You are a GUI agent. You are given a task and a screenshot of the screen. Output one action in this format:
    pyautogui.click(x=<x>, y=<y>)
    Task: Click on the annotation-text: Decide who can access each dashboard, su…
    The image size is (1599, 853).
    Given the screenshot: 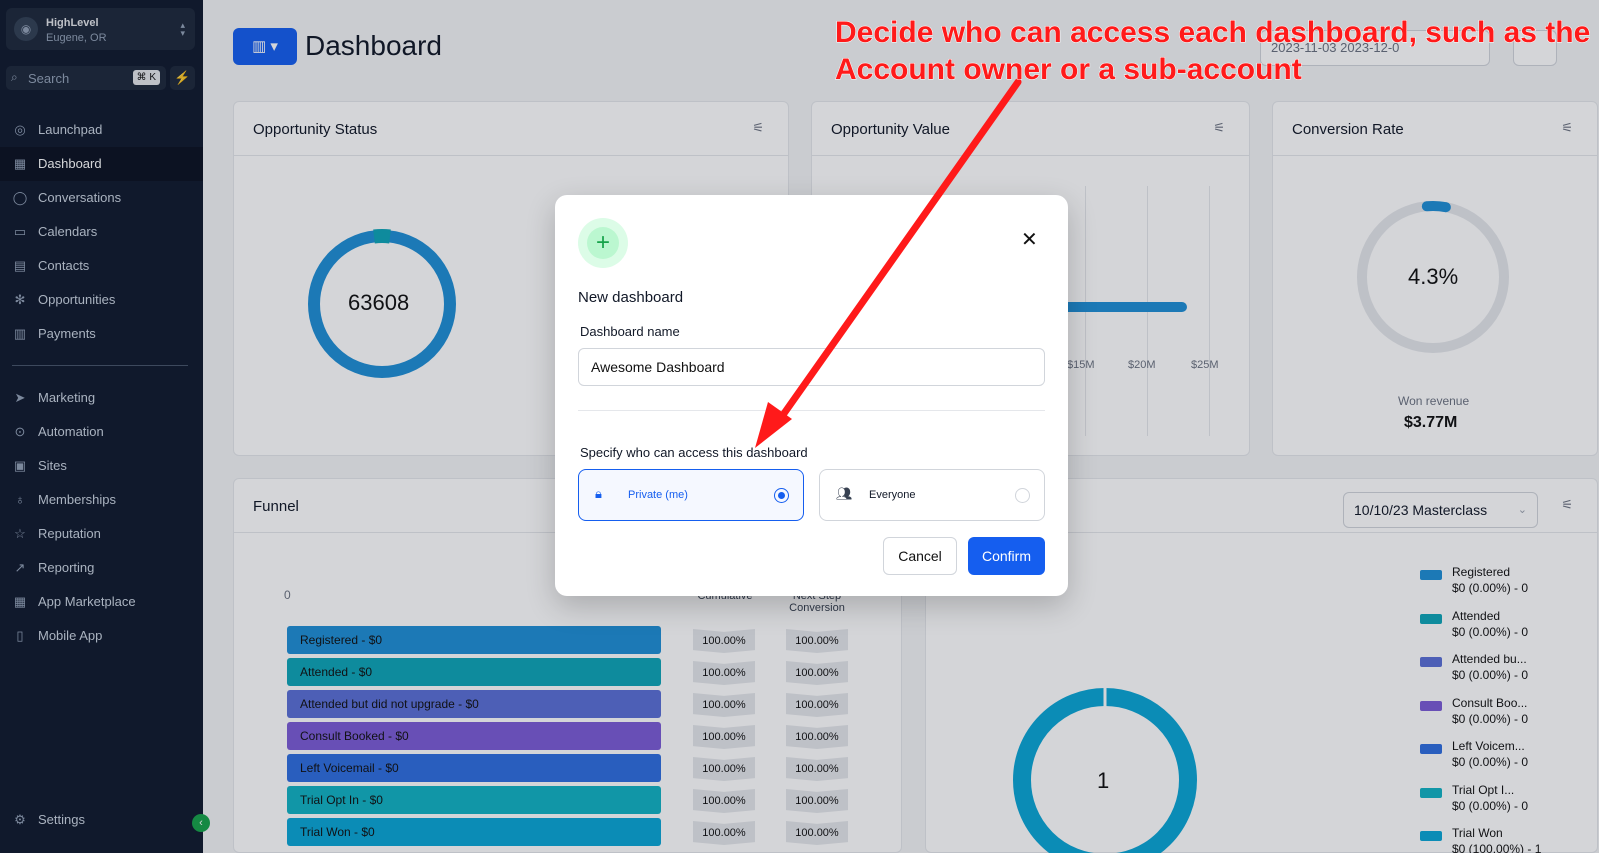 What is the action you would take?
    pyautogui.click(x=1213, y=51)
    